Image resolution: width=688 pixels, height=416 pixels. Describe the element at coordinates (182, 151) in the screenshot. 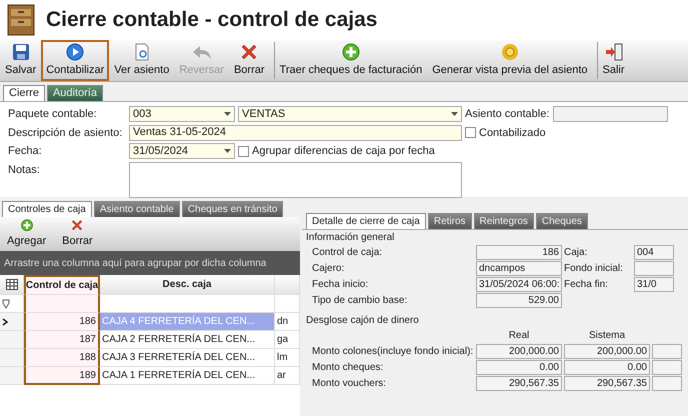

I see `date-picker: 31/05/2024` at that location.